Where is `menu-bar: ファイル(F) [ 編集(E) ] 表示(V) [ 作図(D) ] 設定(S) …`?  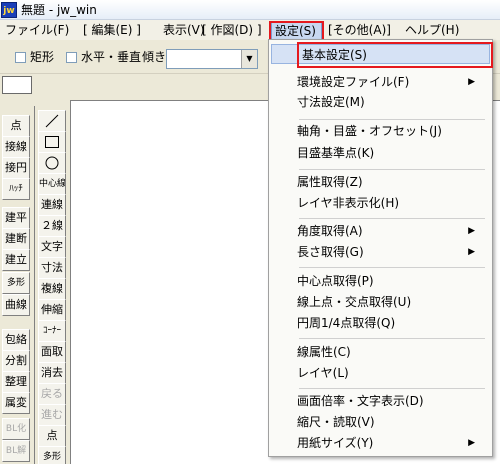
menu-bar: ファイル(F) [ 編集(E) ] 表示(V) [ 作図(D) ] 設定(S) … is located at coordinates (250, 30).